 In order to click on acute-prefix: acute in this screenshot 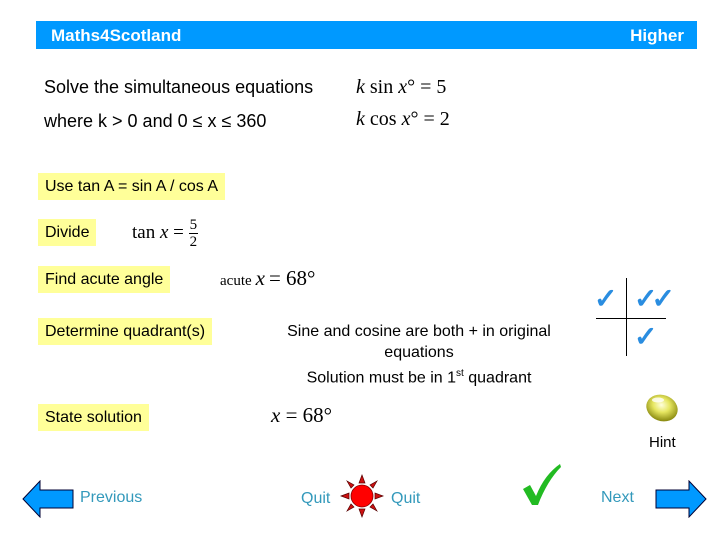, I will do `click(236, 281)`.